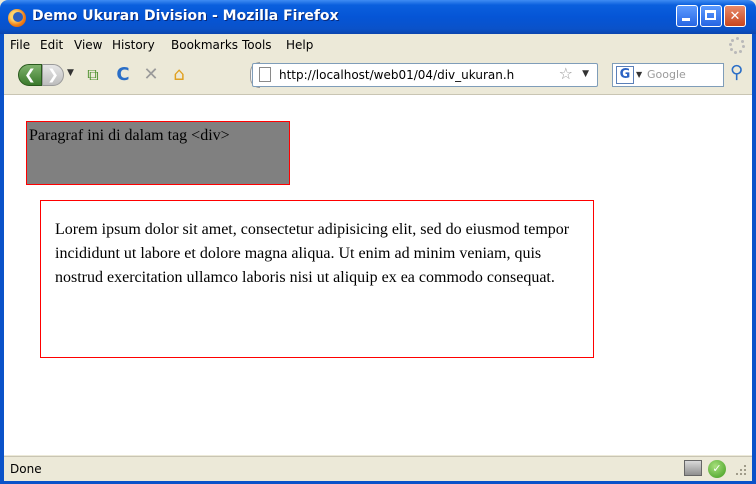 Image resolution: width=756 pixels, height=484 pixels. What do you see at coordinates (639, 74) in the screenshot?
I see `search-engine-dropdown-icon: ▼` at bounding box center [639, 74].